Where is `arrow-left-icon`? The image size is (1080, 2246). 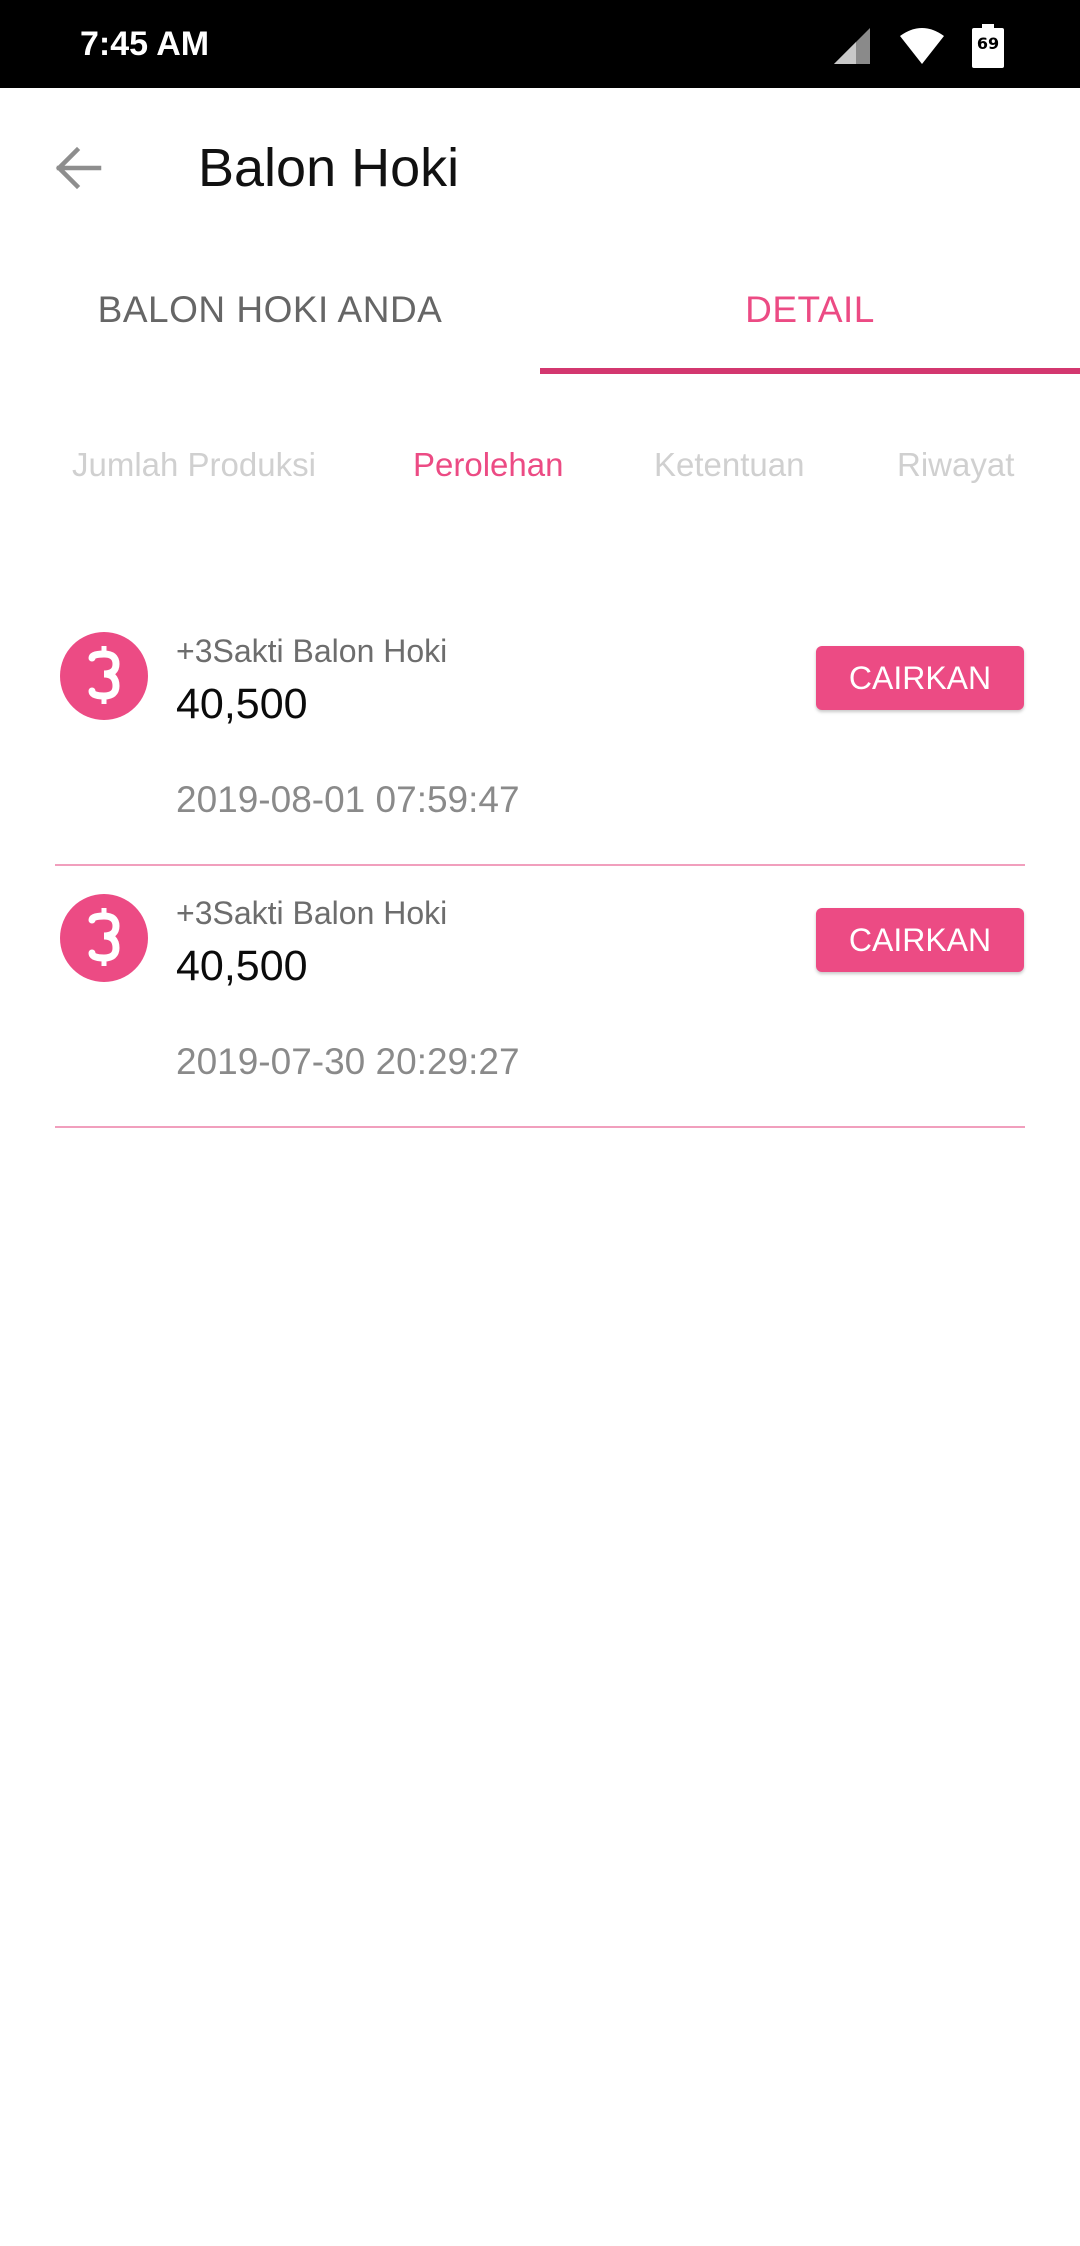 arrow-left-icon is located at coordinates (78, 168).